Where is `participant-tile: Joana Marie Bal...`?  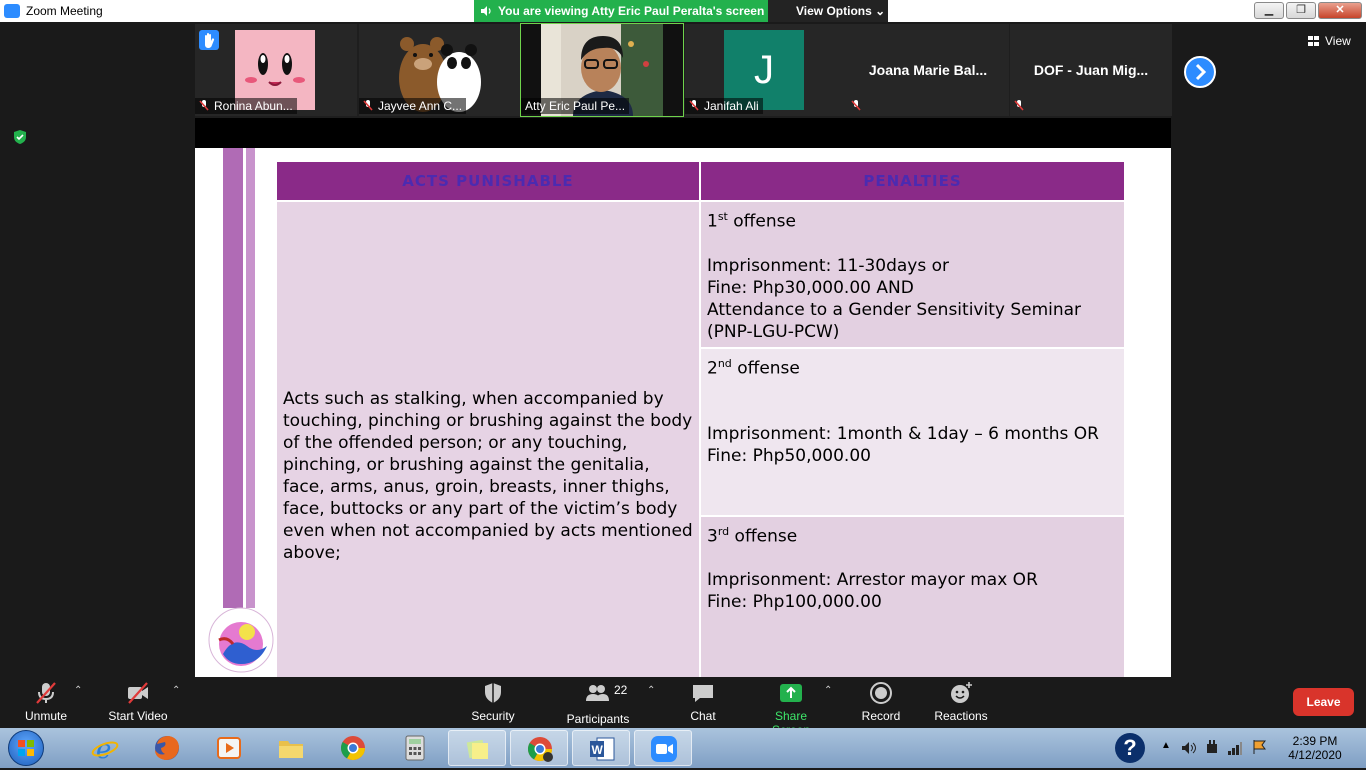 participant-tile: Joana Marie Bal... is located at coordinates (928, 70).